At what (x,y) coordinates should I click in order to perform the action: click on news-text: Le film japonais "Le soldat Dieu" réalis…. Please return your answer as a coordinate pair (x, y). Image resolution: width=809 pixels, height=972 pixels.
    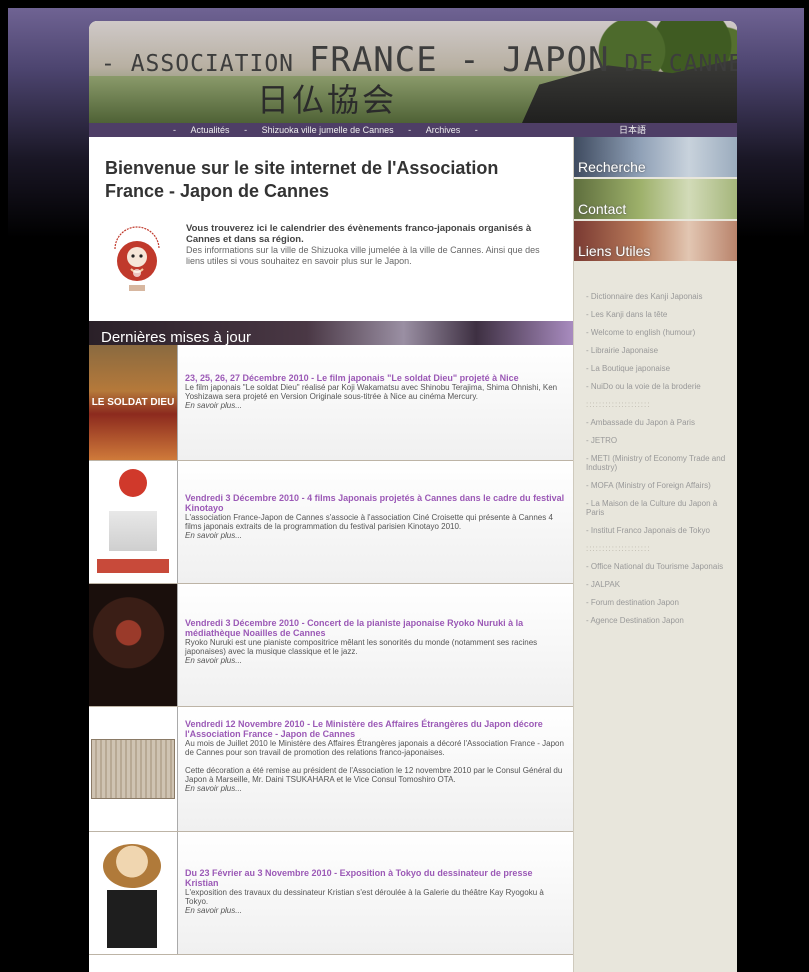
    Looking at the image, I should click on (371, 392).